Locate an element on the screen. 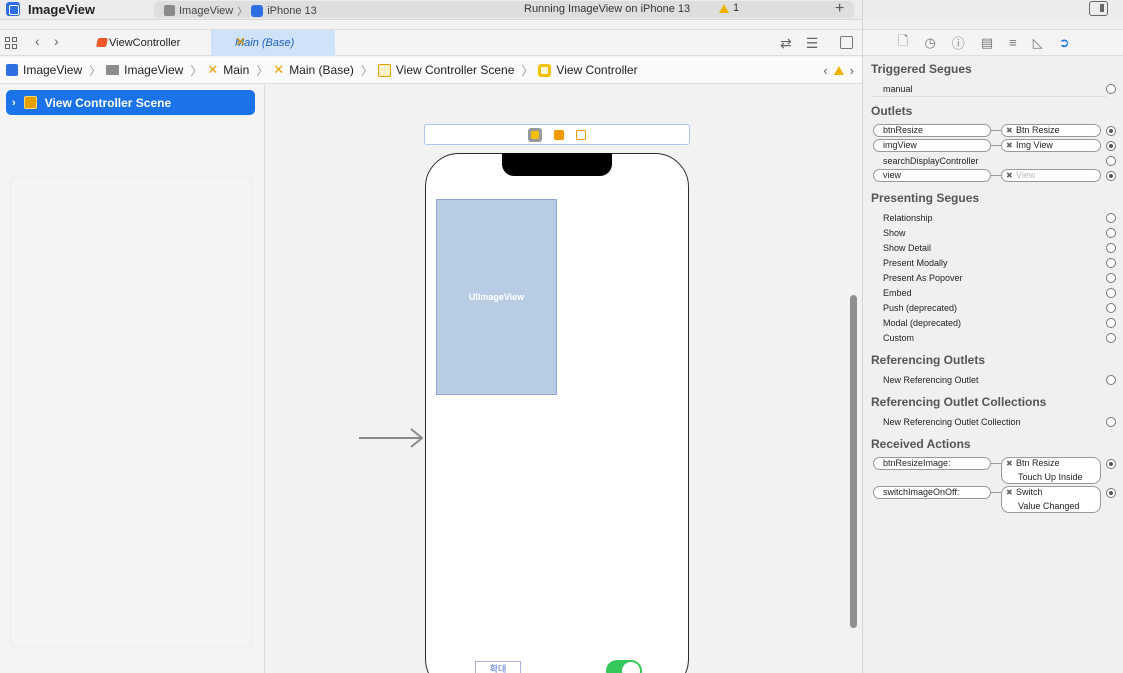 Image resolution: width=1123 pixels, height=673 pixels. action-name: btnResizeImage: is located at coordinates (932, 463).